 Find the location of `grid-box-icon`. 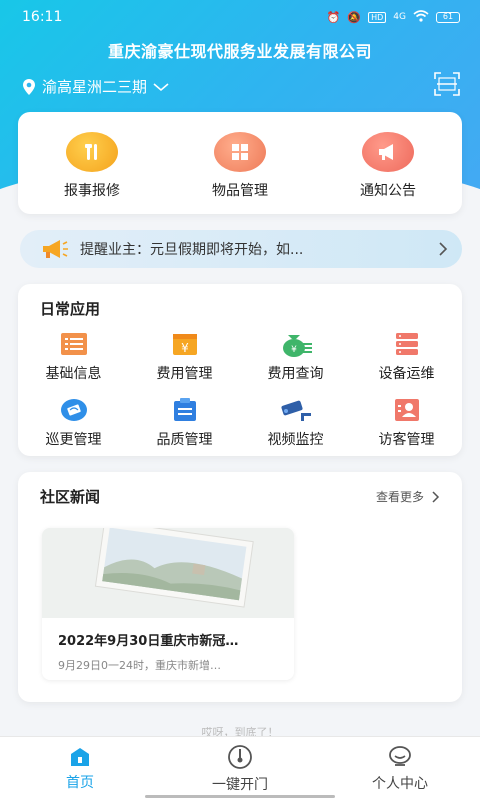

grid-box-icon is located at coordinates (240, 152).